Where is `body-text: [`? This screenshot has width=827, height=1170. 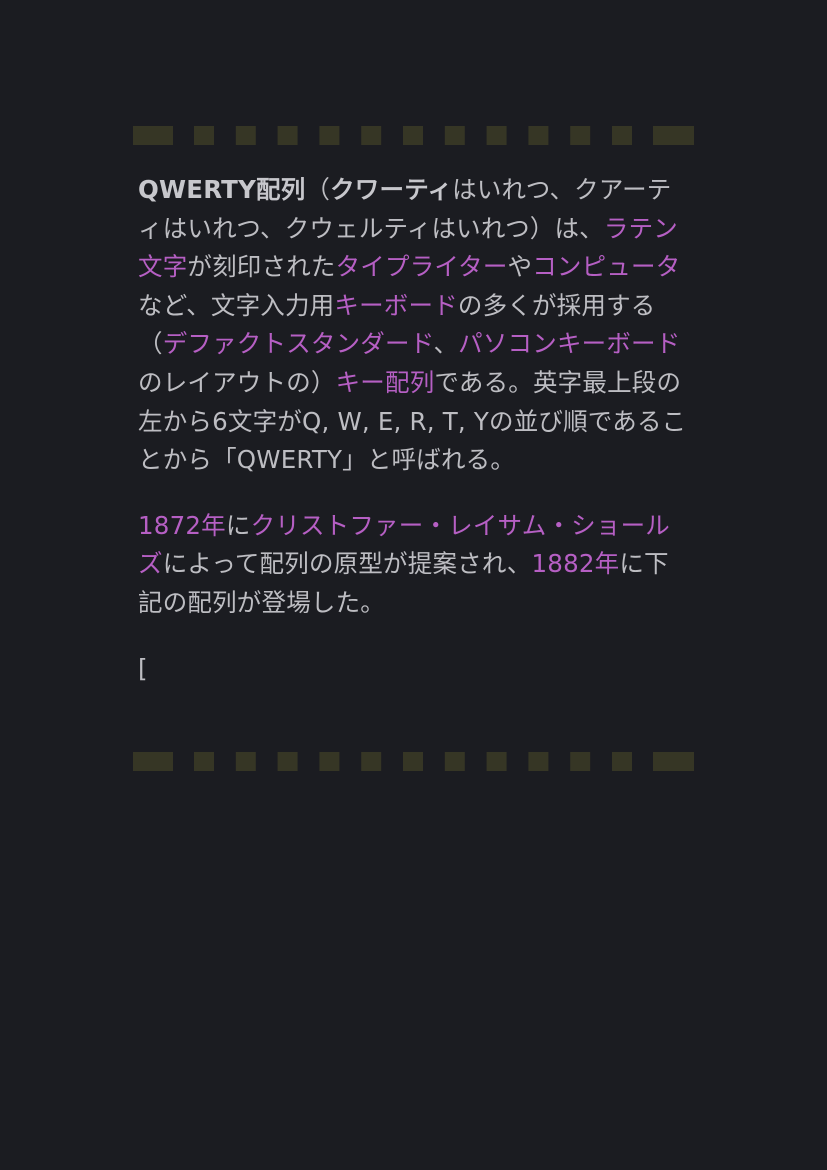 body-text: [ is located at coordinates (143, 668).